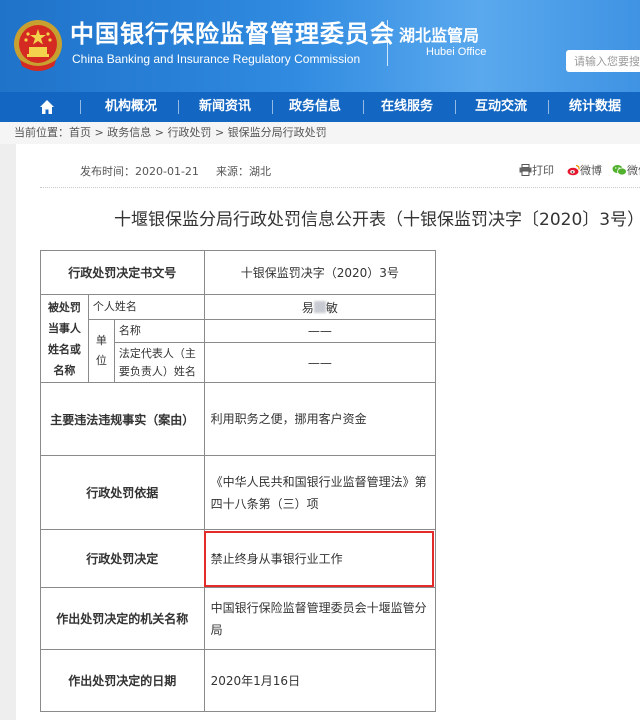 The width and height of the screenshot is (640, 720). What do you see at coordinates (591, 170) in the screenshot?
I see `weibo-label: 微博` at bounding box center [591, 170].